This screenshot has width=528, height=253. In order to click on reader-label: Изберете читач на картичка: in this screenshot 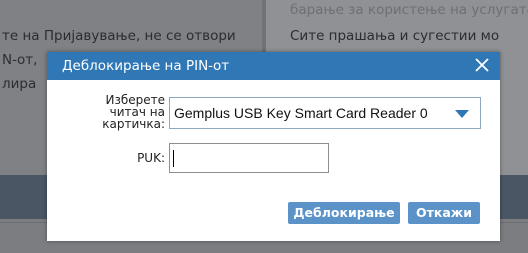, I will do `click(133, 112)`.